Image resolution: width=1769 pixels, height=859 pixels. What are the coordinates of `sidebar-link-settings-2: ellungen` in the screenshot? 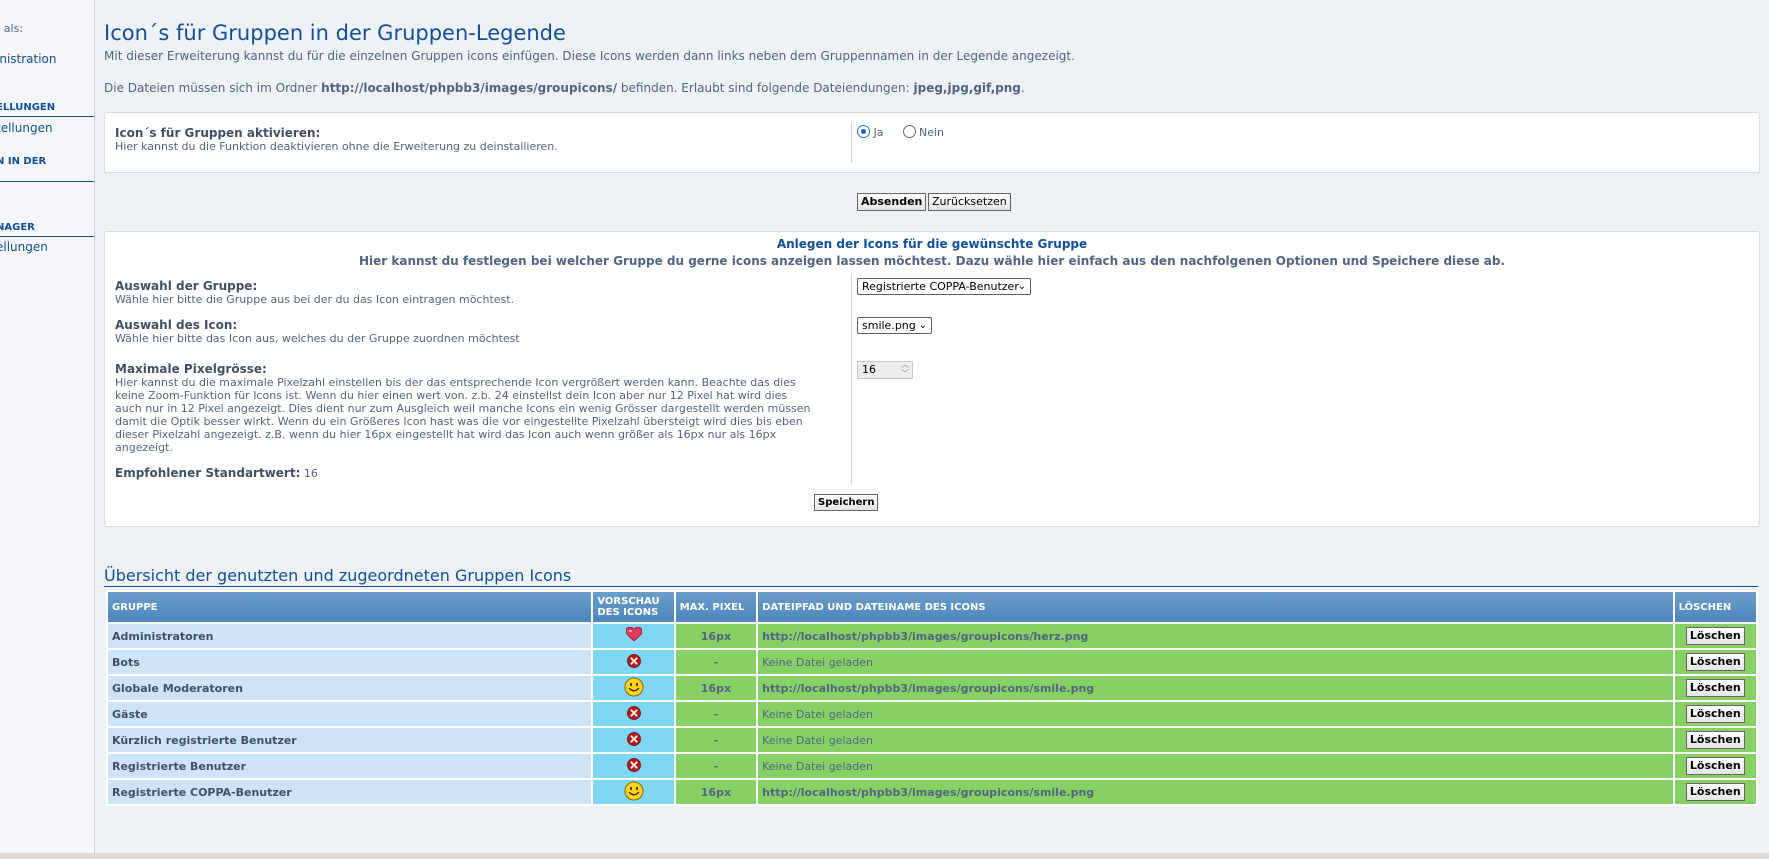 It's located at (24, 247).